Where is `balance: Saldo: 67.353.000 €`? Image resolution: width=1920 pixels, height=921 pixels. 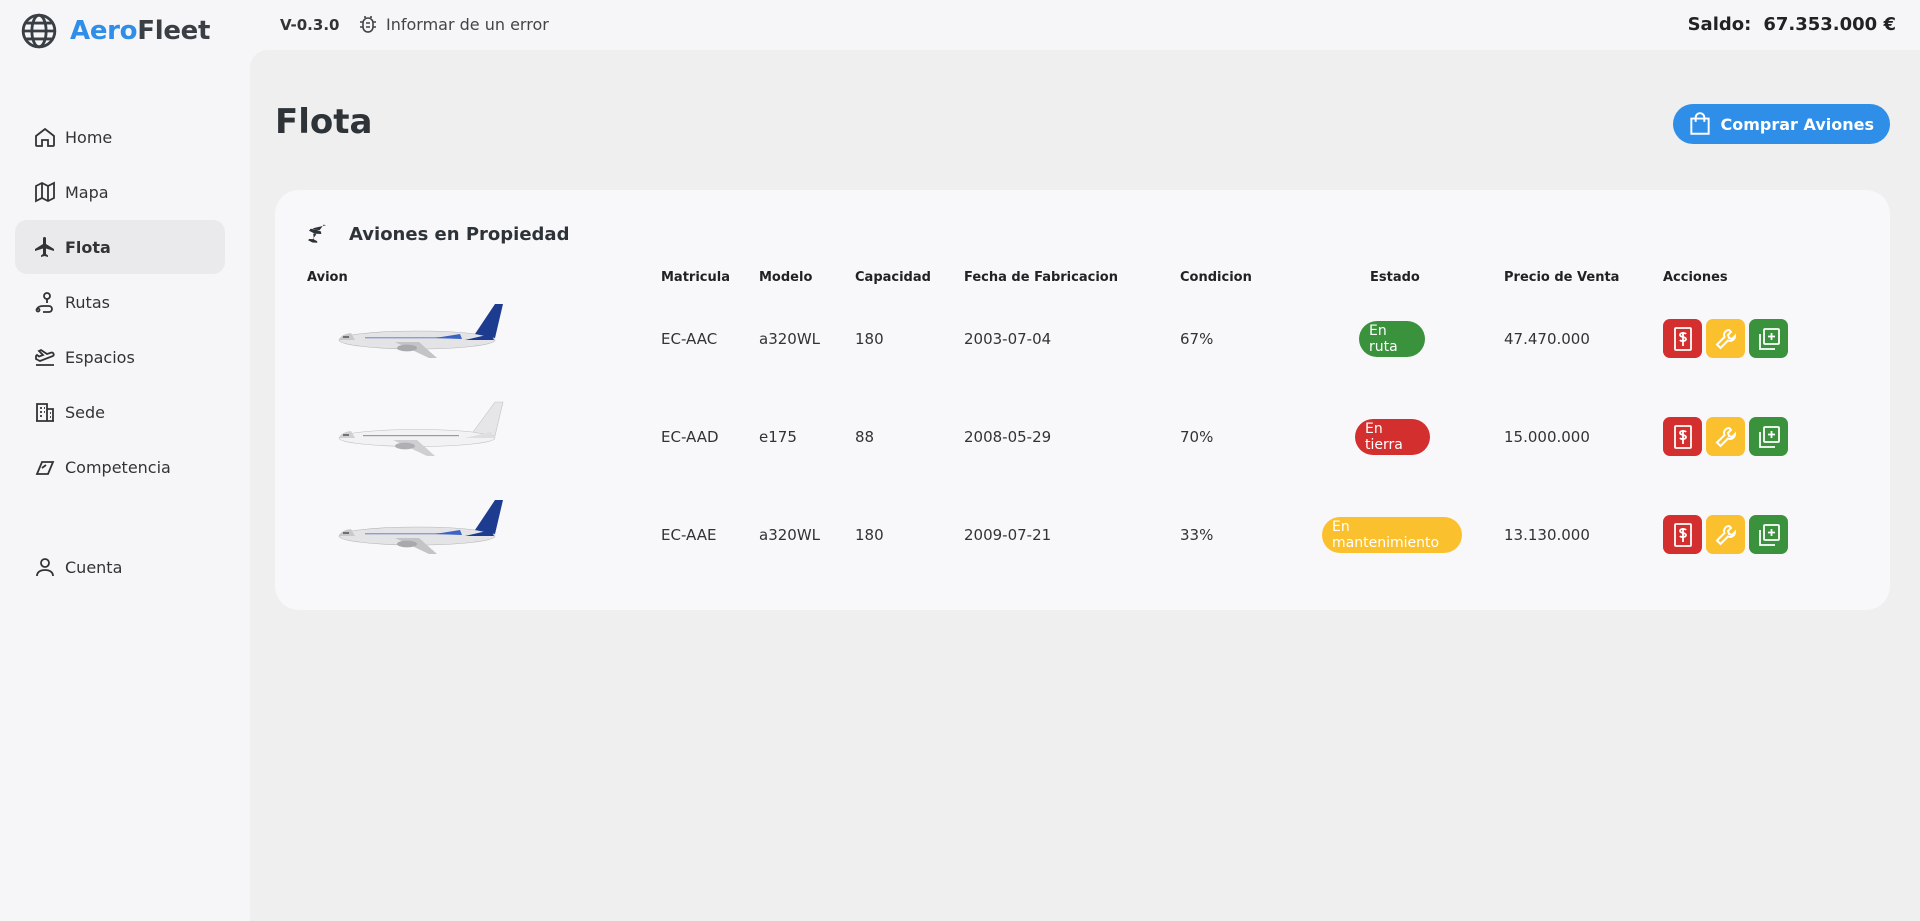
balance: Saldo: 67.353.000 € is located at coordinates (1792, 24).